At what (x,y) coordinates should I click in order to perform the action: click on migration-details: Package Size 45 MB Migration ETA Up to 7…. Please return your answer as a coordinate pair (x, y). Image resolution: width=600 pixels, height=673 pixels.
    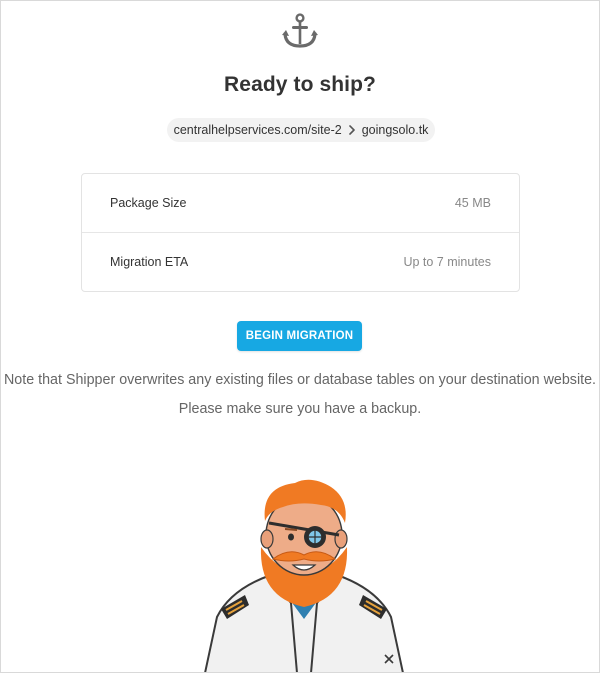
    Looking at the image, I should click on (300, 232).